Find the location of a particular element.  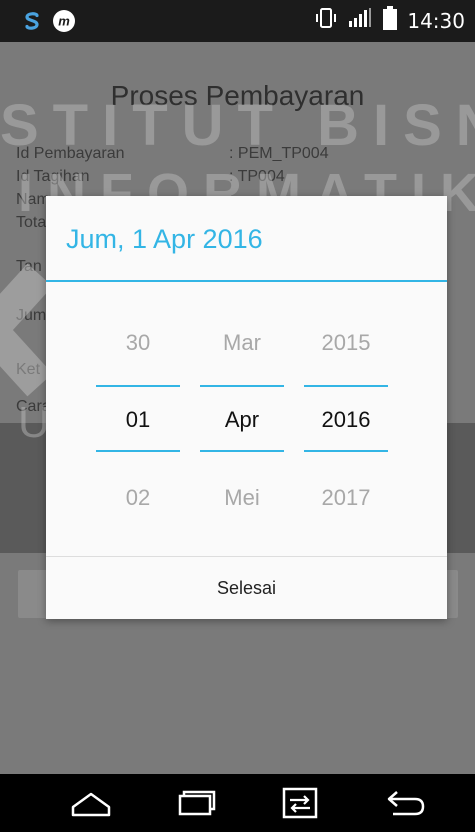

field-label-jumlah: Jum is located at coordinates (31, 315).